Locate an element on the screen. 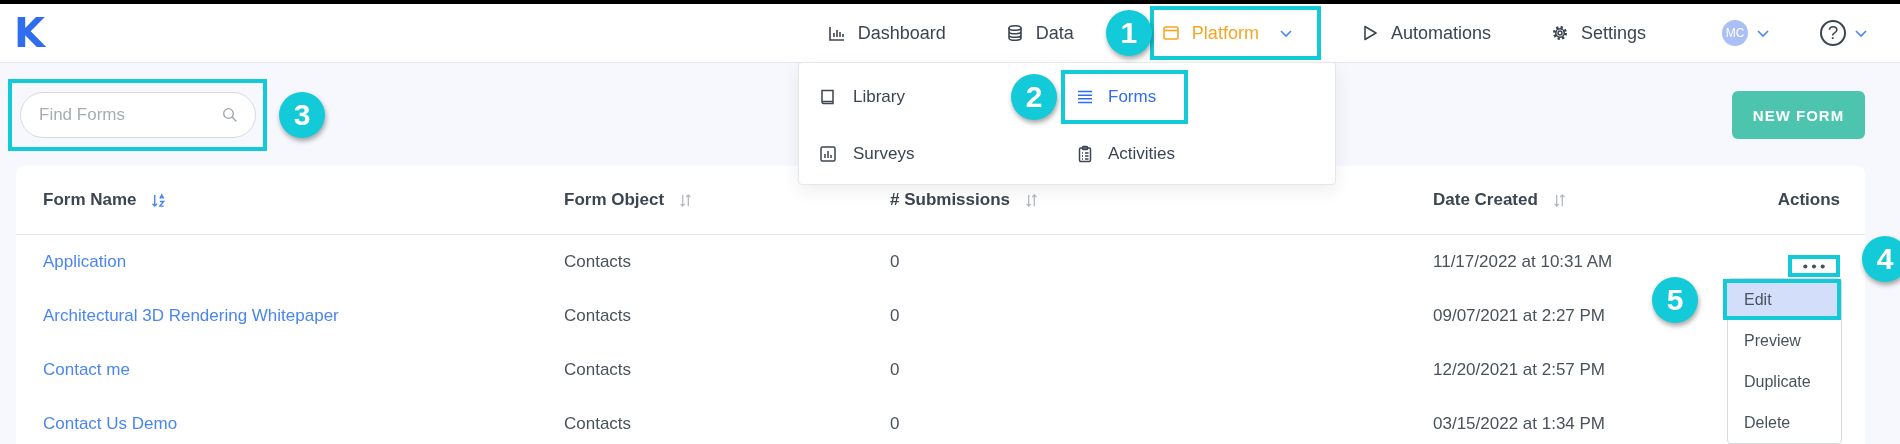 This screenshot has width=1900, height=444. callout-badge: 1 is located at coordinates (1128, 33).